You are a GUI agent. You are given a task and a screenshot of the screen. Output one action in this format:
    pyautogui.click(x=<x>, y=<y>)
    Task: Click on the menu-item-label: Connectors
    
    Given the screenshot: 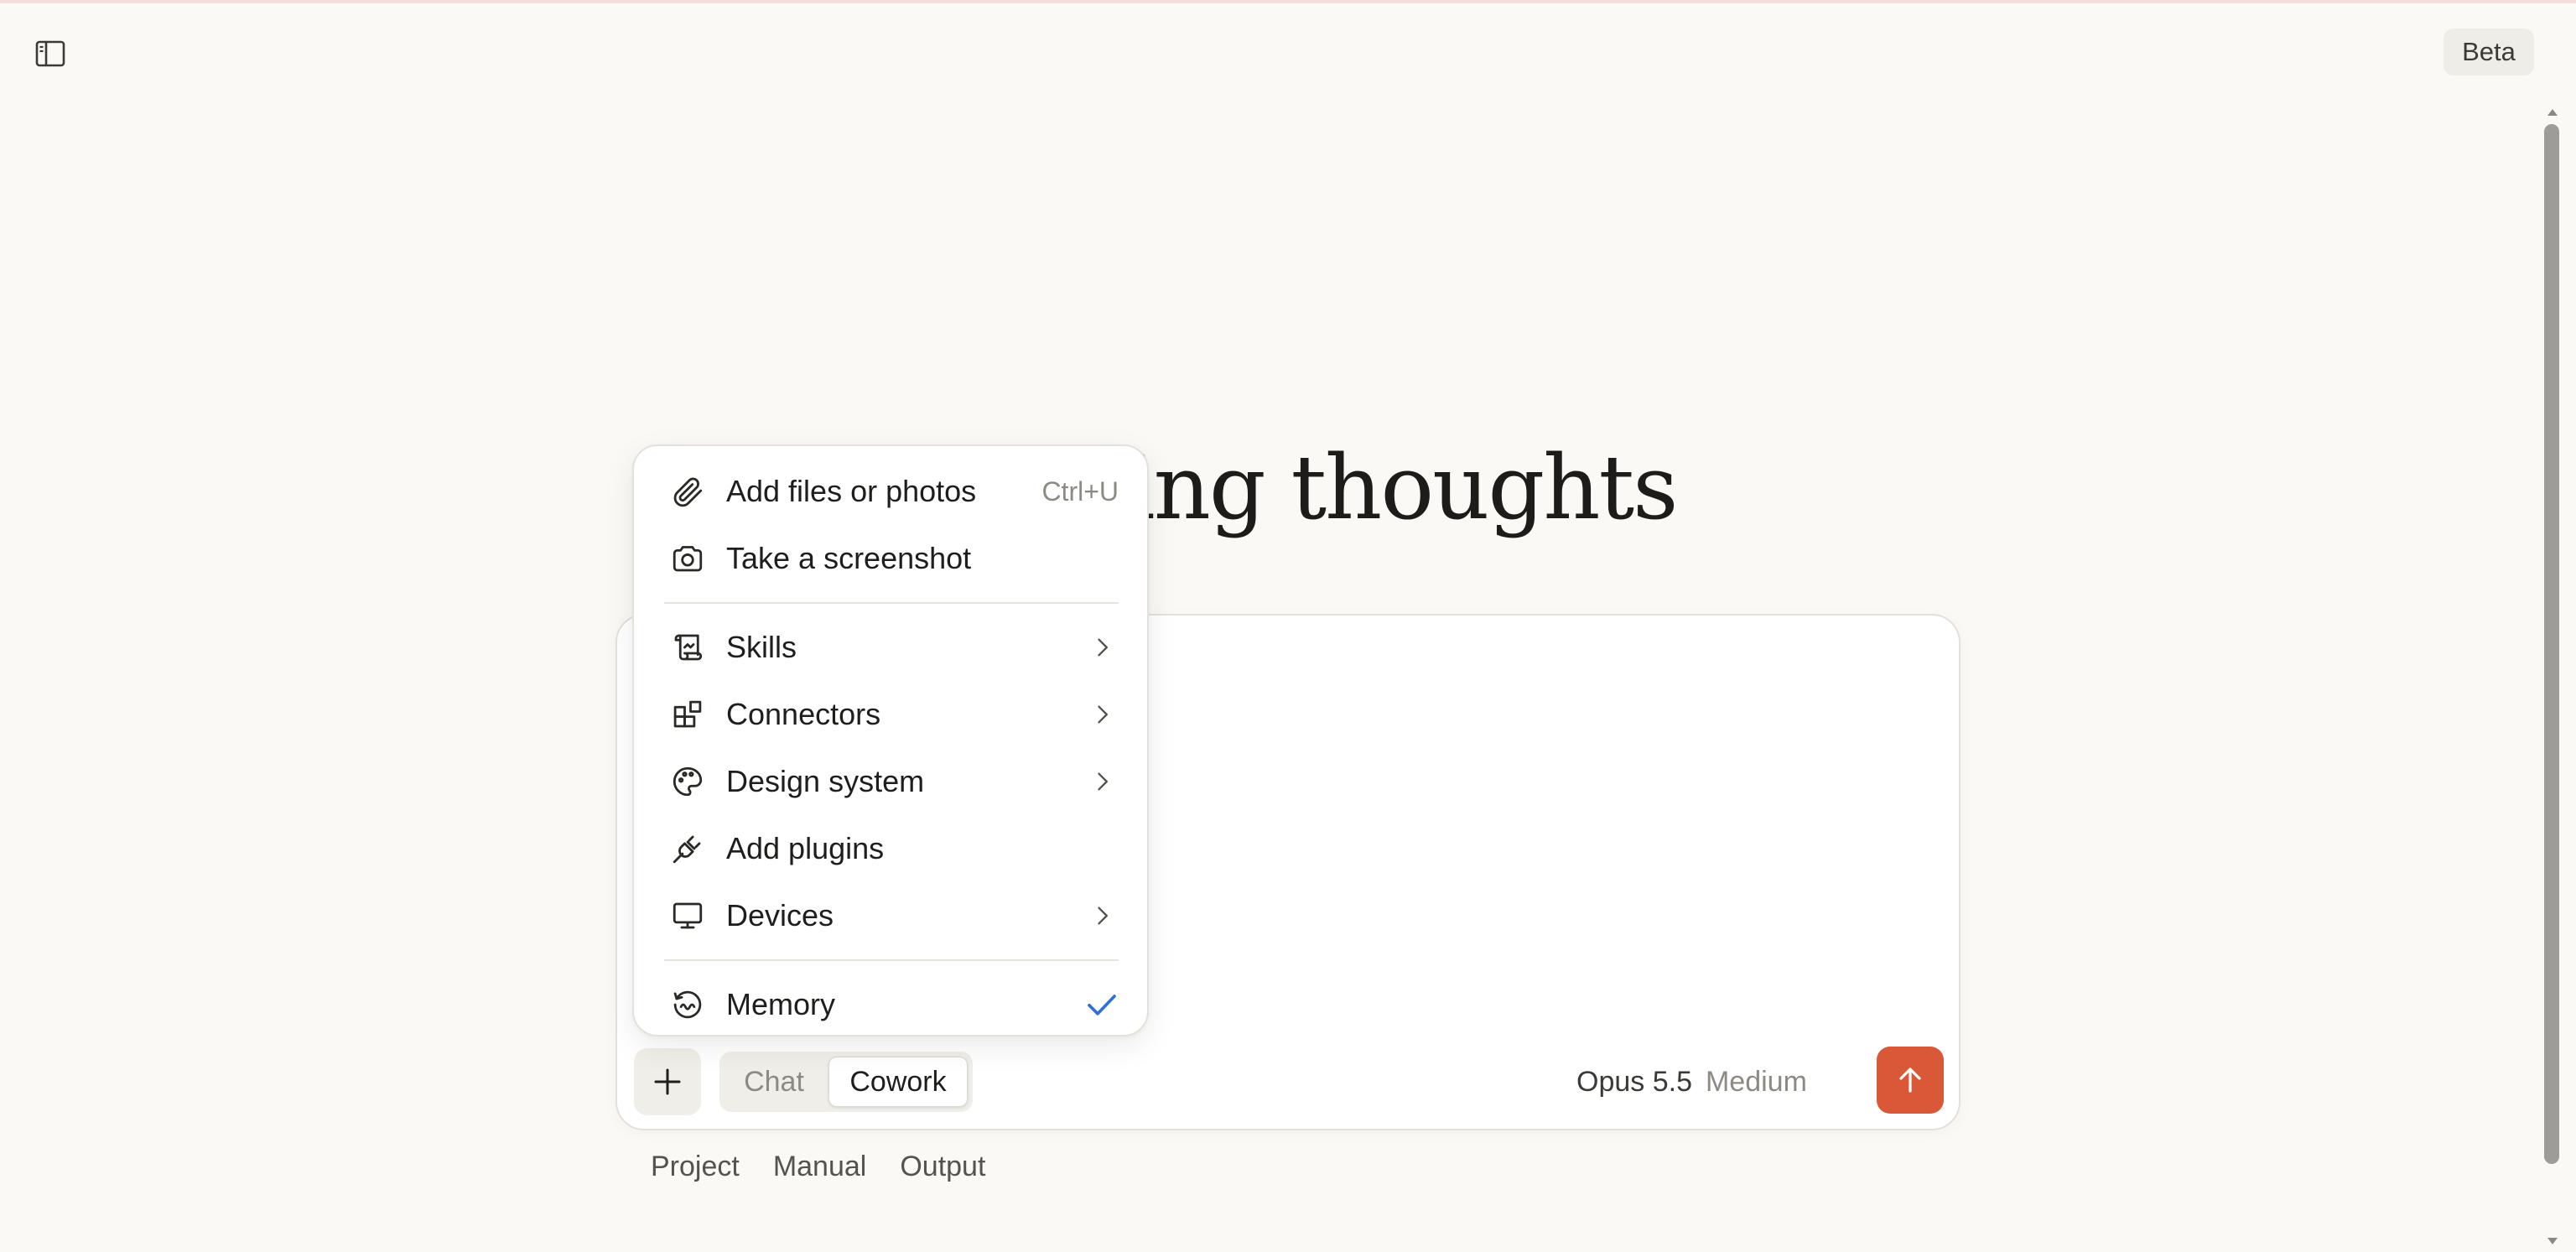 What is the action you would take?
    pyautogui.click(x=803, y=714)
    